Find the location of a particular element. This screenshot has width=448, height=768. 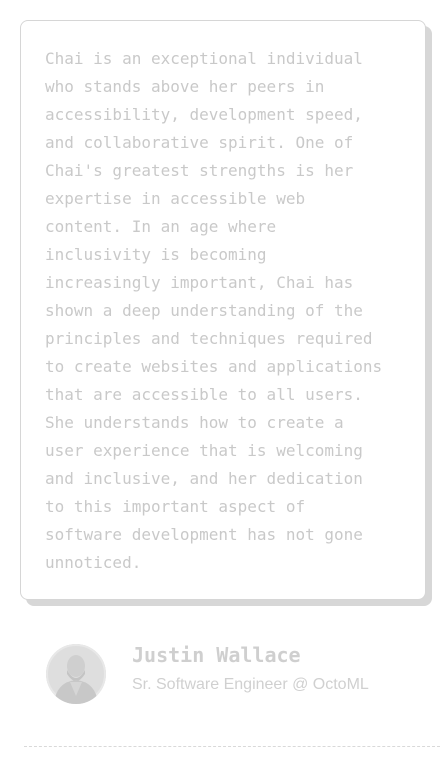

quote-line: expertise in accessible web is located at coordinates (175, 198).